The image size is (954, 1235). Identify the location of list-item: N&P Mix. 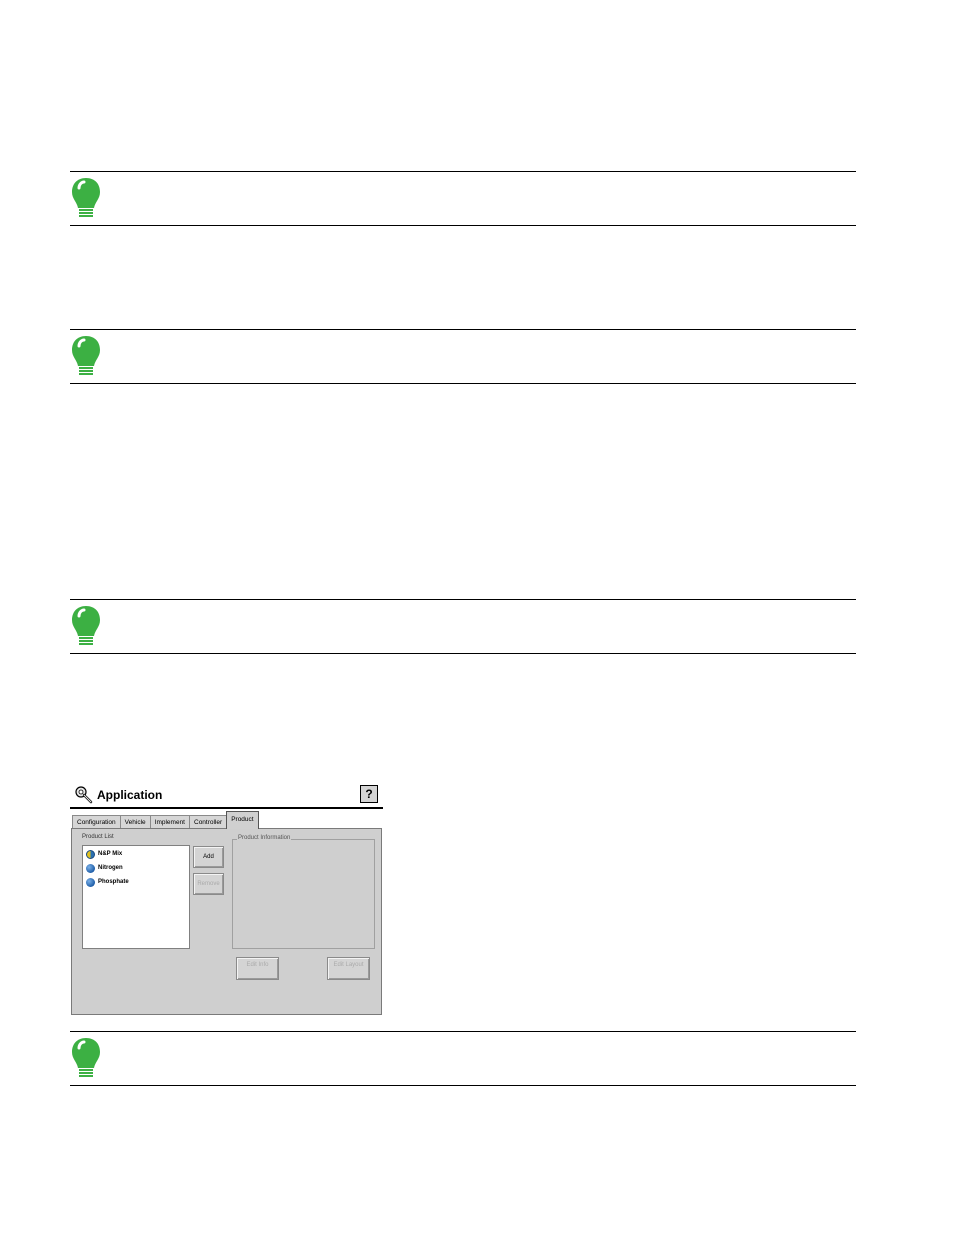
(104, 854).